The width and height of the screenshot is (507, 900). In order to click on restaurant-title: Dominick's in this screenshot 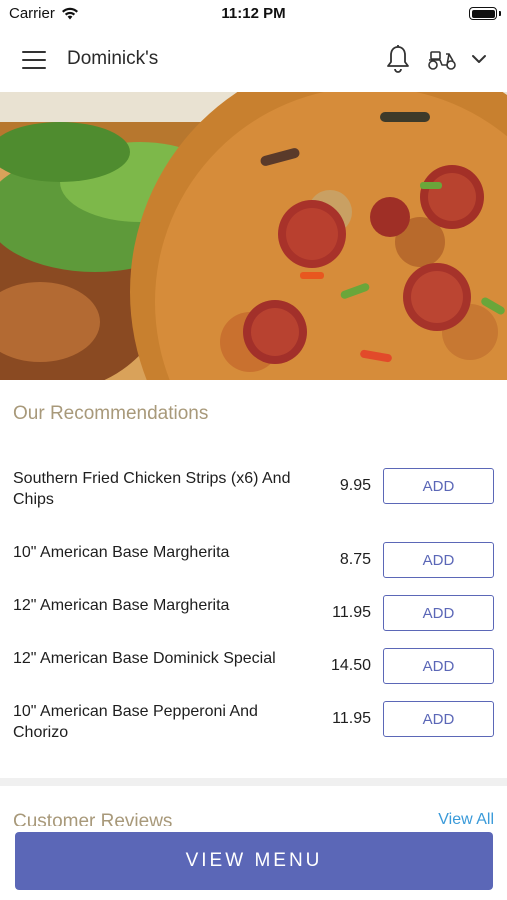, I will do `click(113, 58)`.